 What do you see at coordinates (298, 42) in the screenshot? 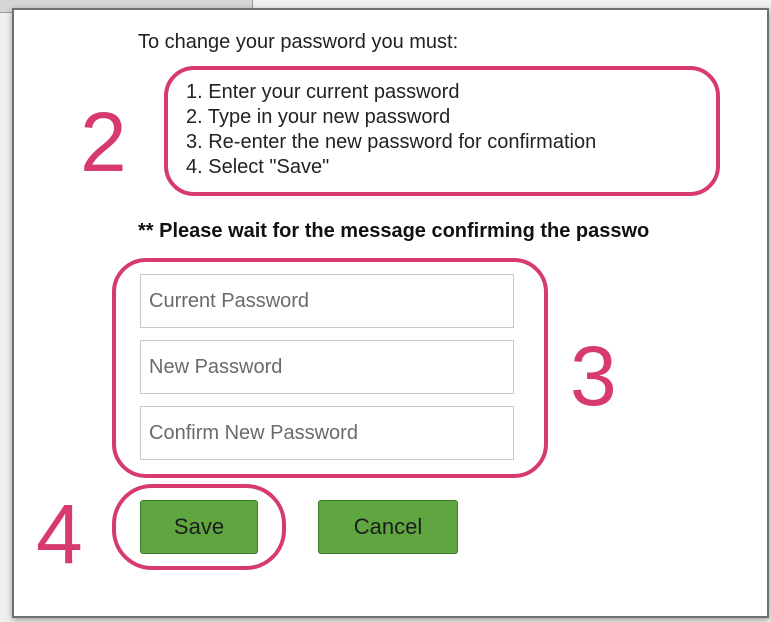
I see `instructions-intro: To change your password you must:` at bounding box center [298, 42].